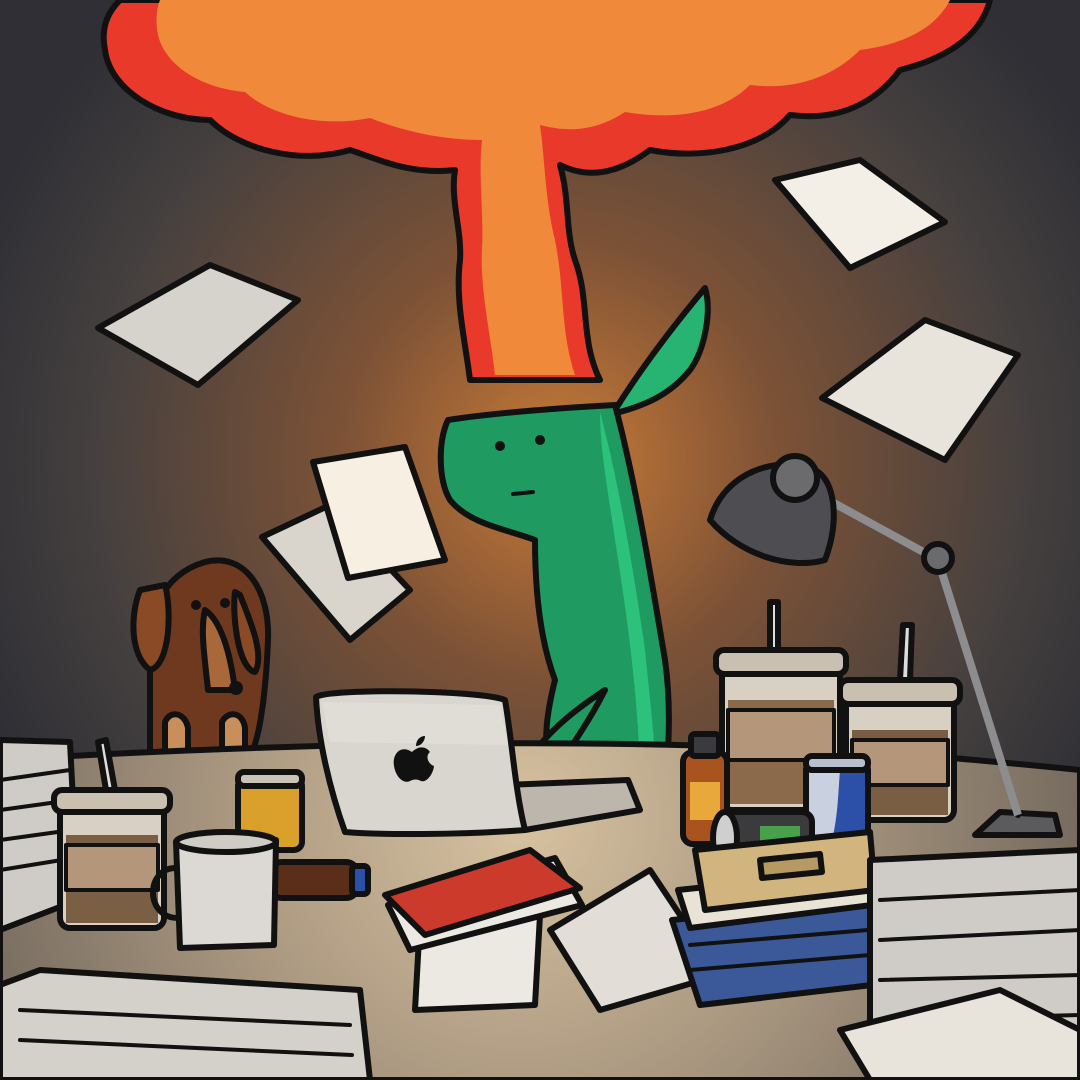 The height and width of the screenshot is (1080, 1080). I want to click on dog-figure-icon, so click(201, 657).